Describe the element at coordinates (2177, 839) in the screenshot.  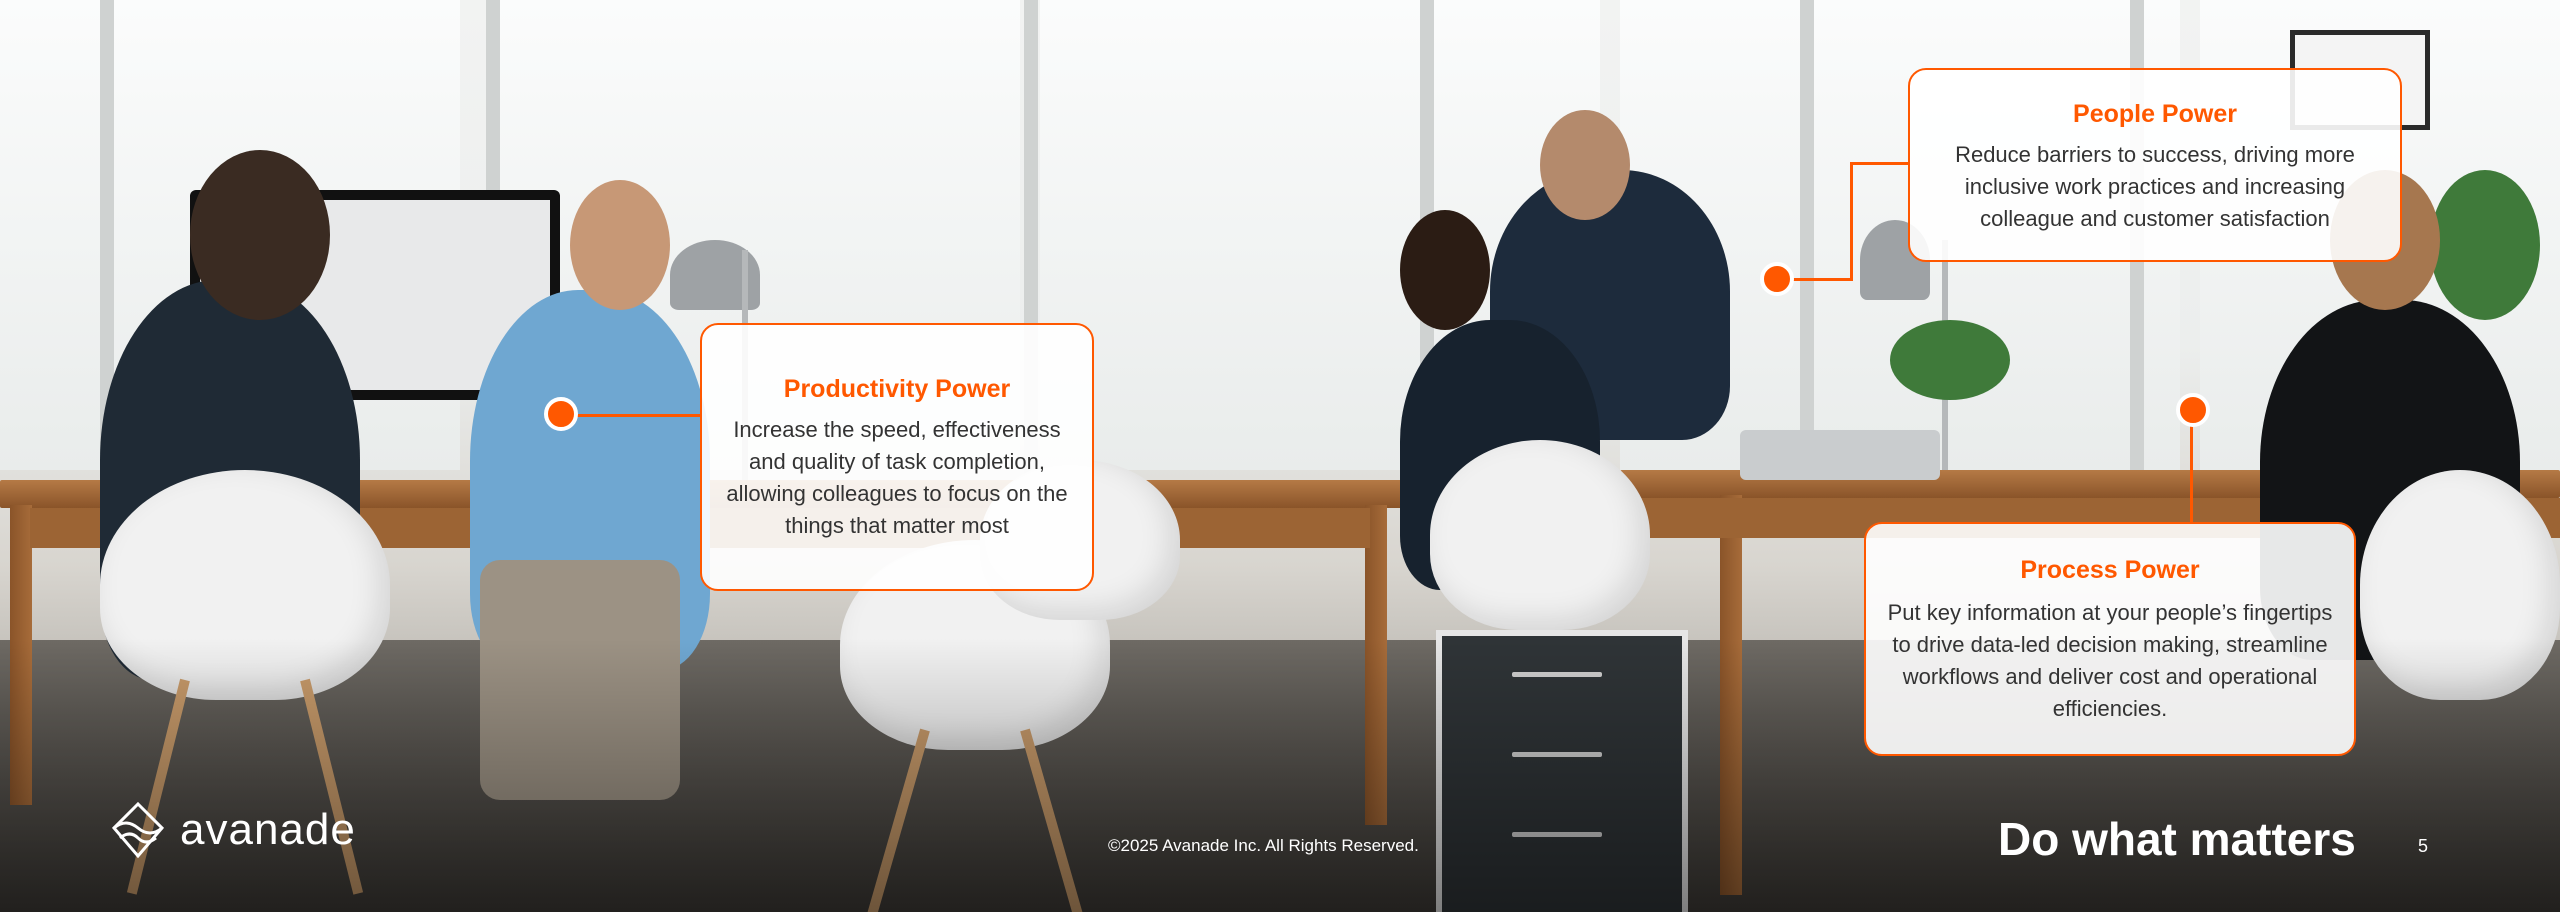
I see `tagline: Do what matters` at that location.